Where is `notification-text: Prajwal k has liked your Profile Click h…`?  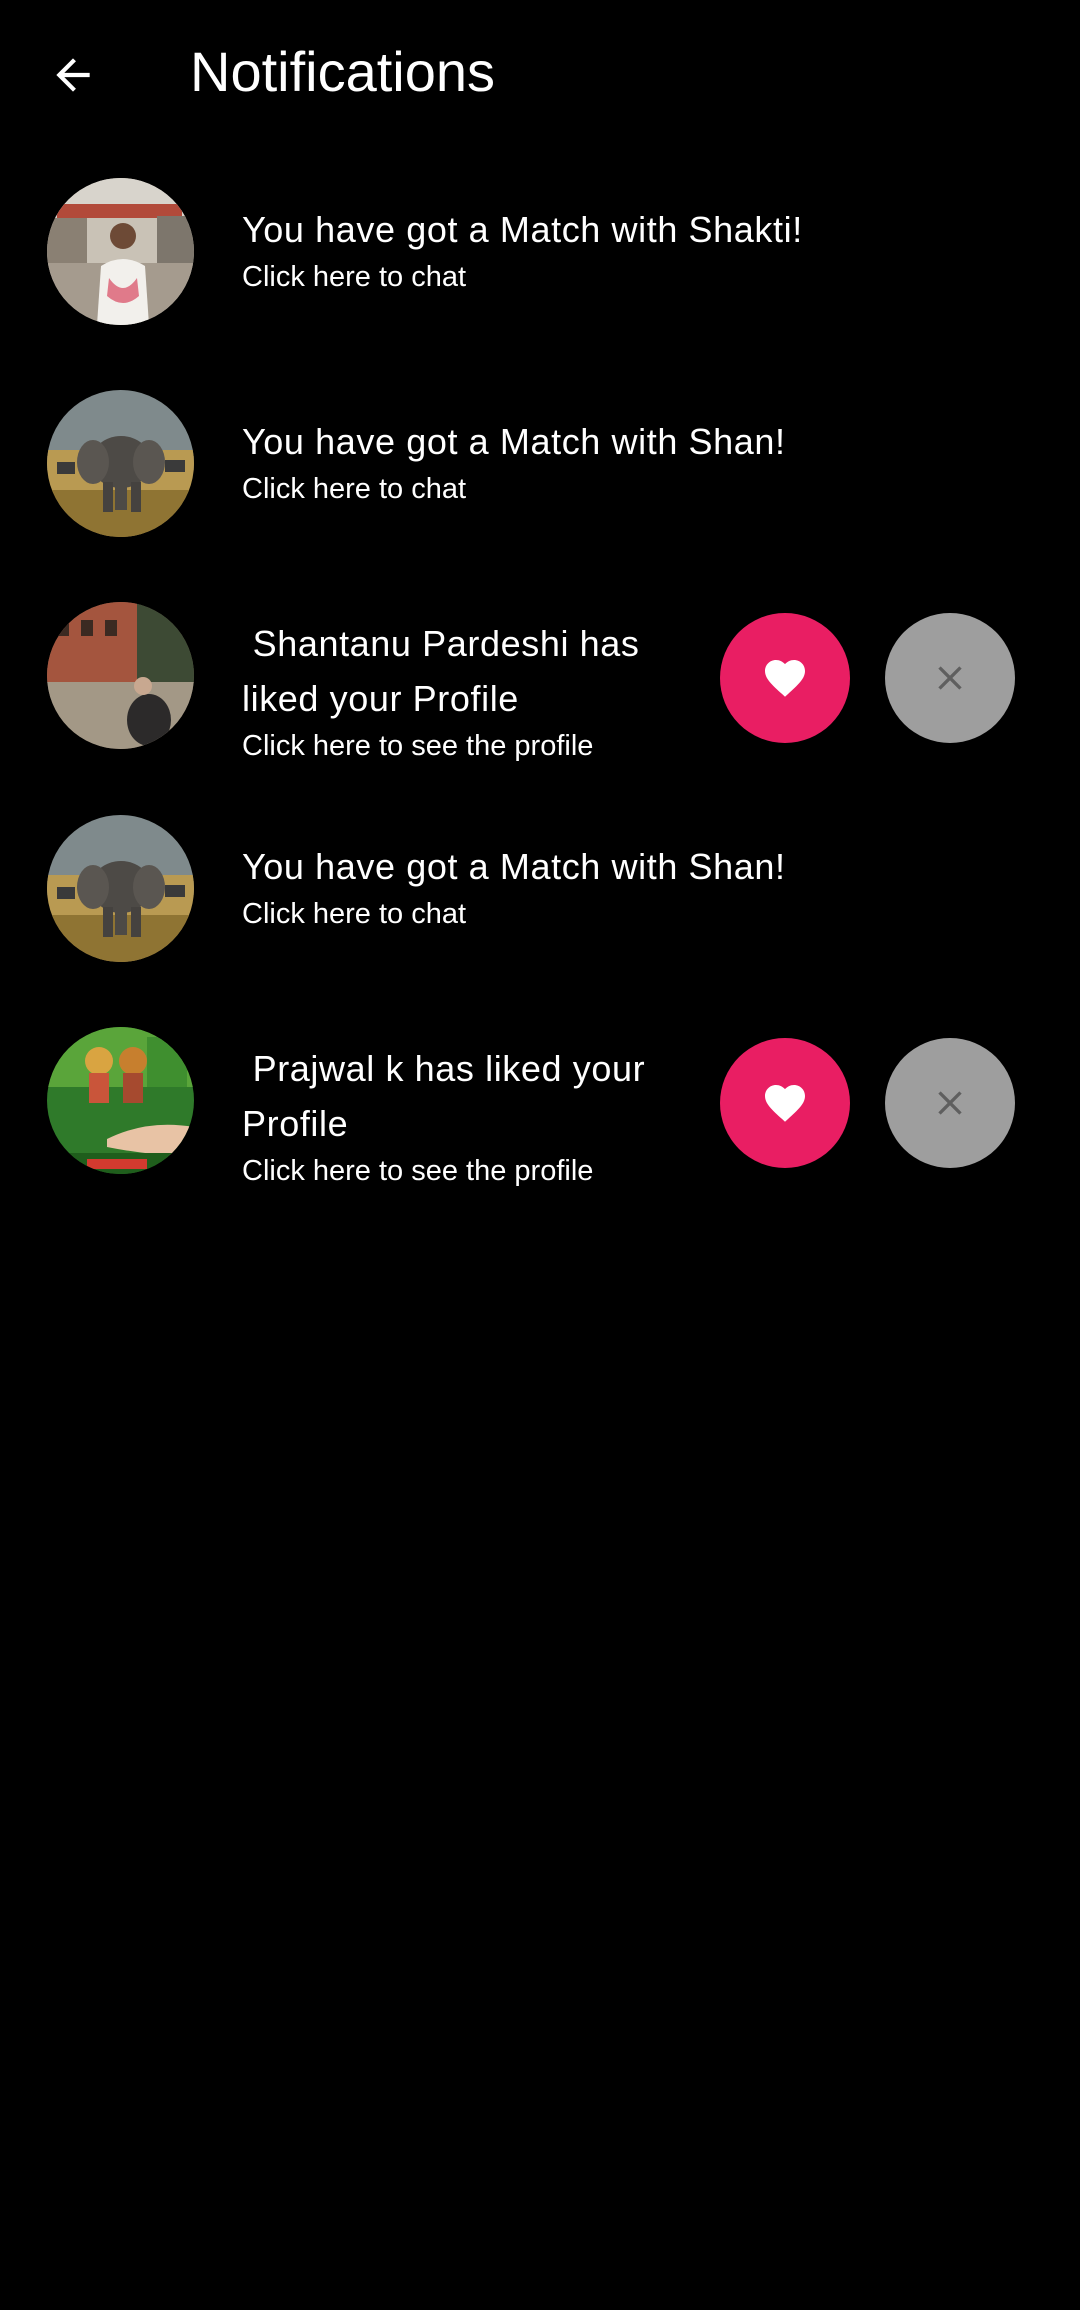 notification-text: Prajwal k has liked your Profile Click h… is located at coordinates (462, 1115).